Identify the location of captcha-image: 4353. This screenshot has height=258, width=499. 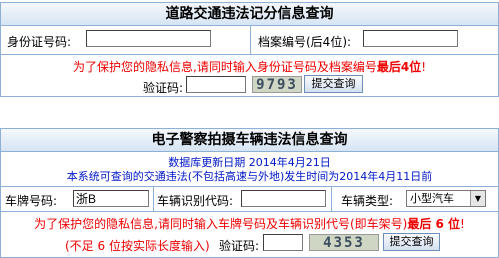
(344, 242).